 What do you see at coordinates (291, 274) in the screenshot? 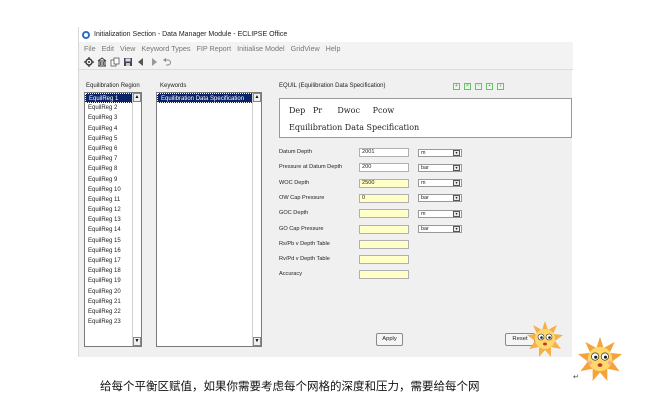
I see `field-label: Accuracy` at bounding box center [291, 274].